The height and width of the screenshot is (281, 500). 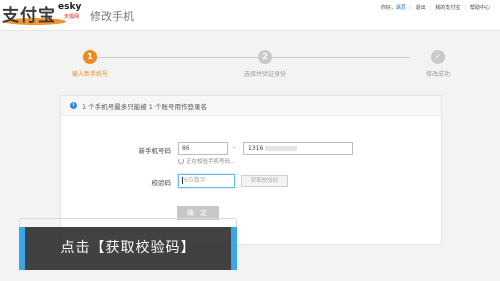 I want to click on caption-accent-right, so click(x=234, y=248).